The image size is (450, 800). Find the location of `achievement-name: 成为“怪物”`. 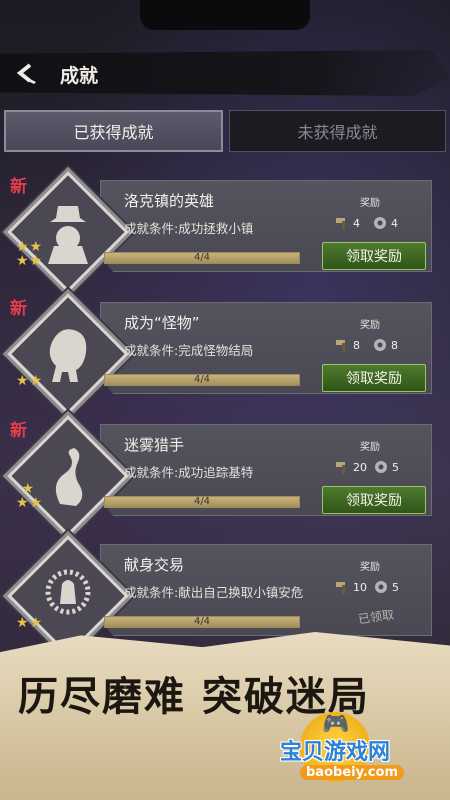

achievement-name: 成为“怪物” is located at coordinates (162, 323).